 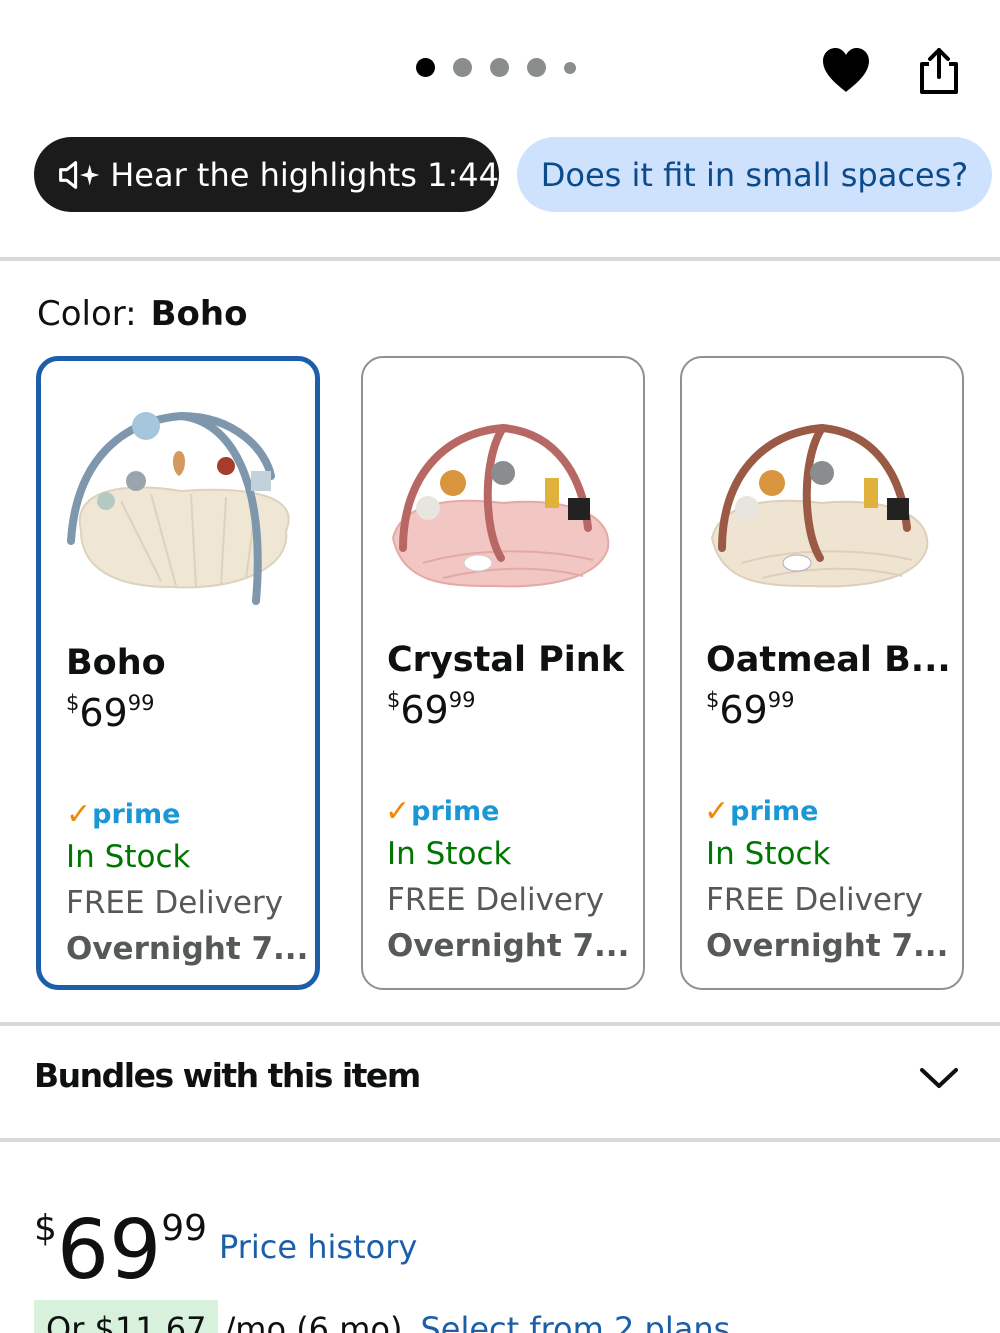 What do you see at coordinates (939, 1077) in the screenshot?
I see `chevron-down-icon` at bounding box center [939, 1077].